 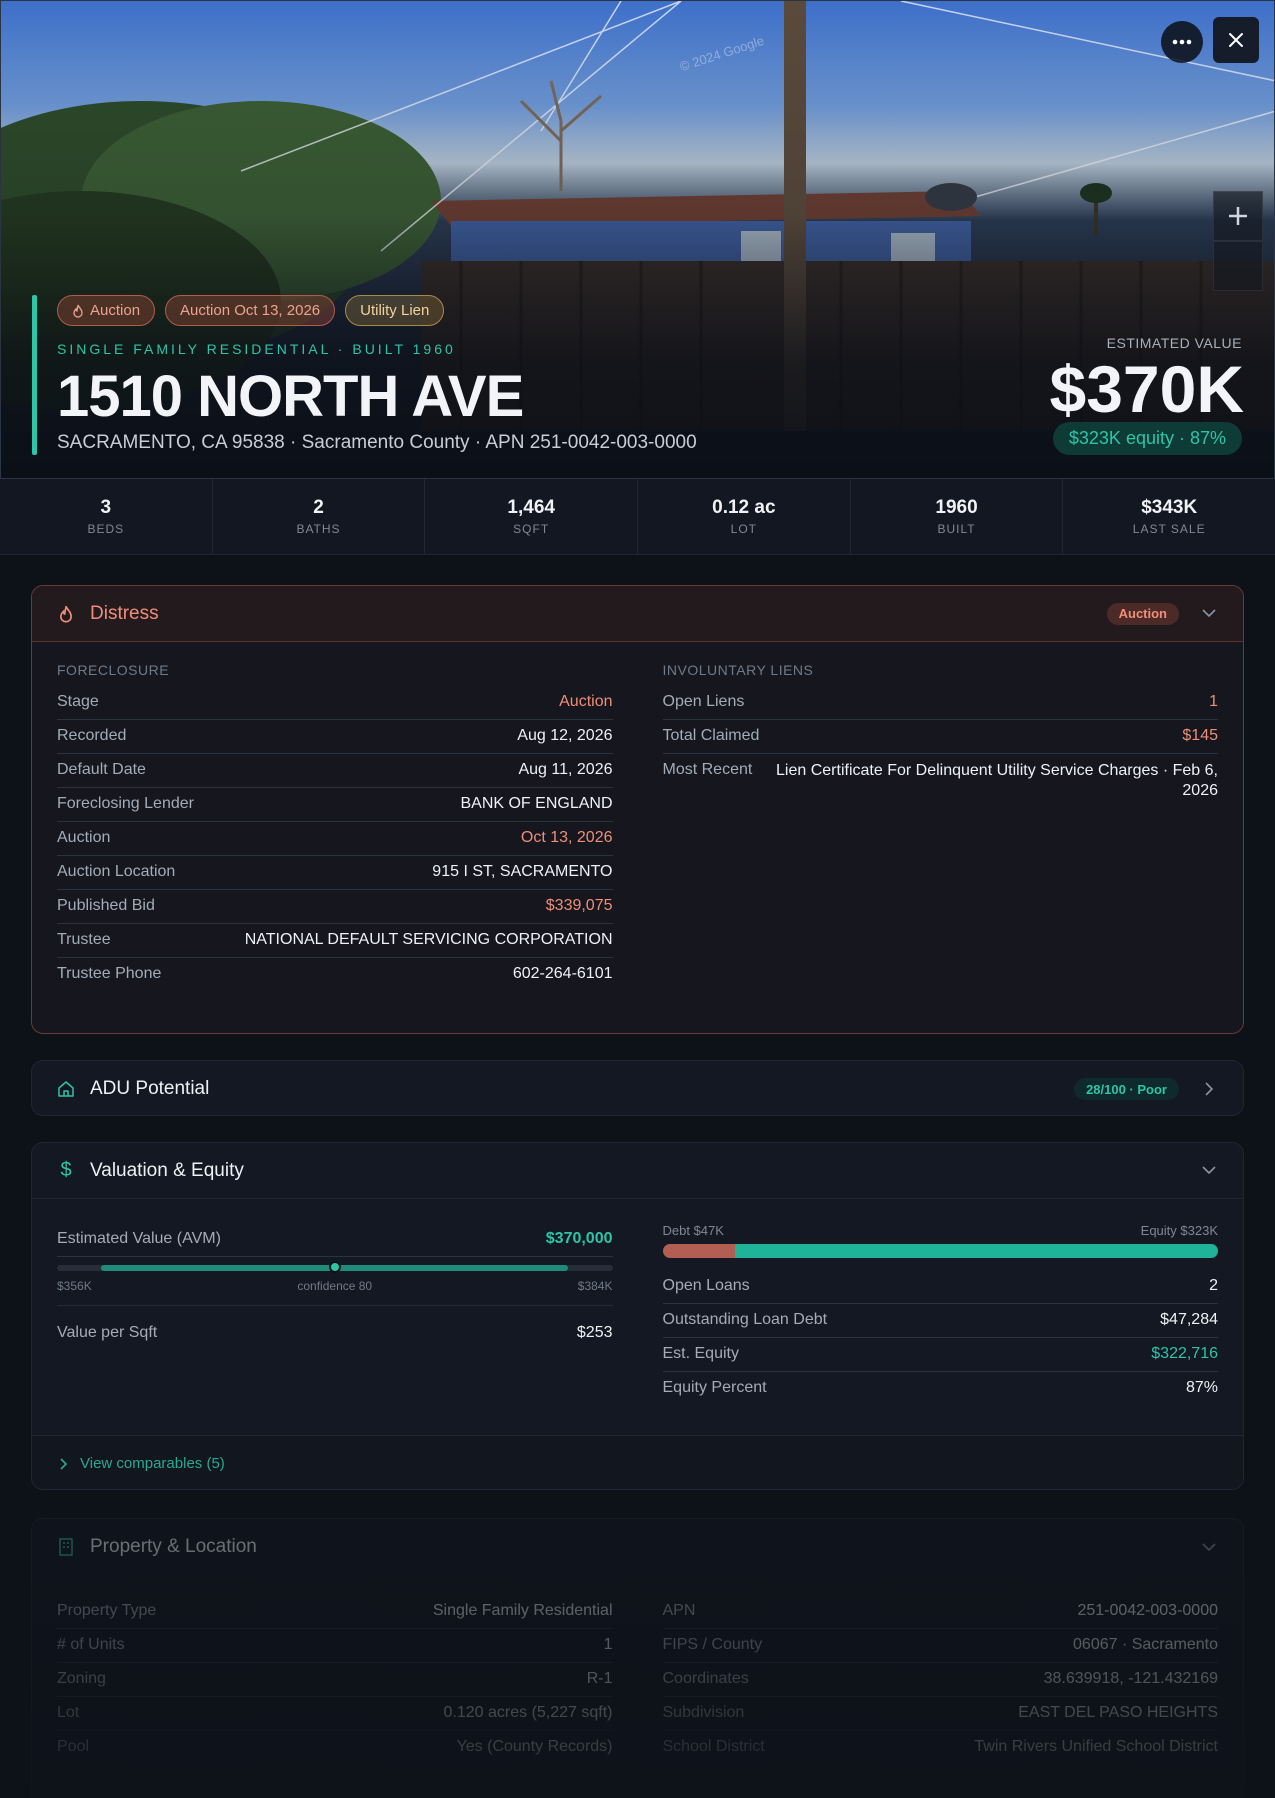 What do you see at coordinates (319, 516) in the screenshot?
I see `stat-baths: 2 BATHS` at bounding box center [319, 516].